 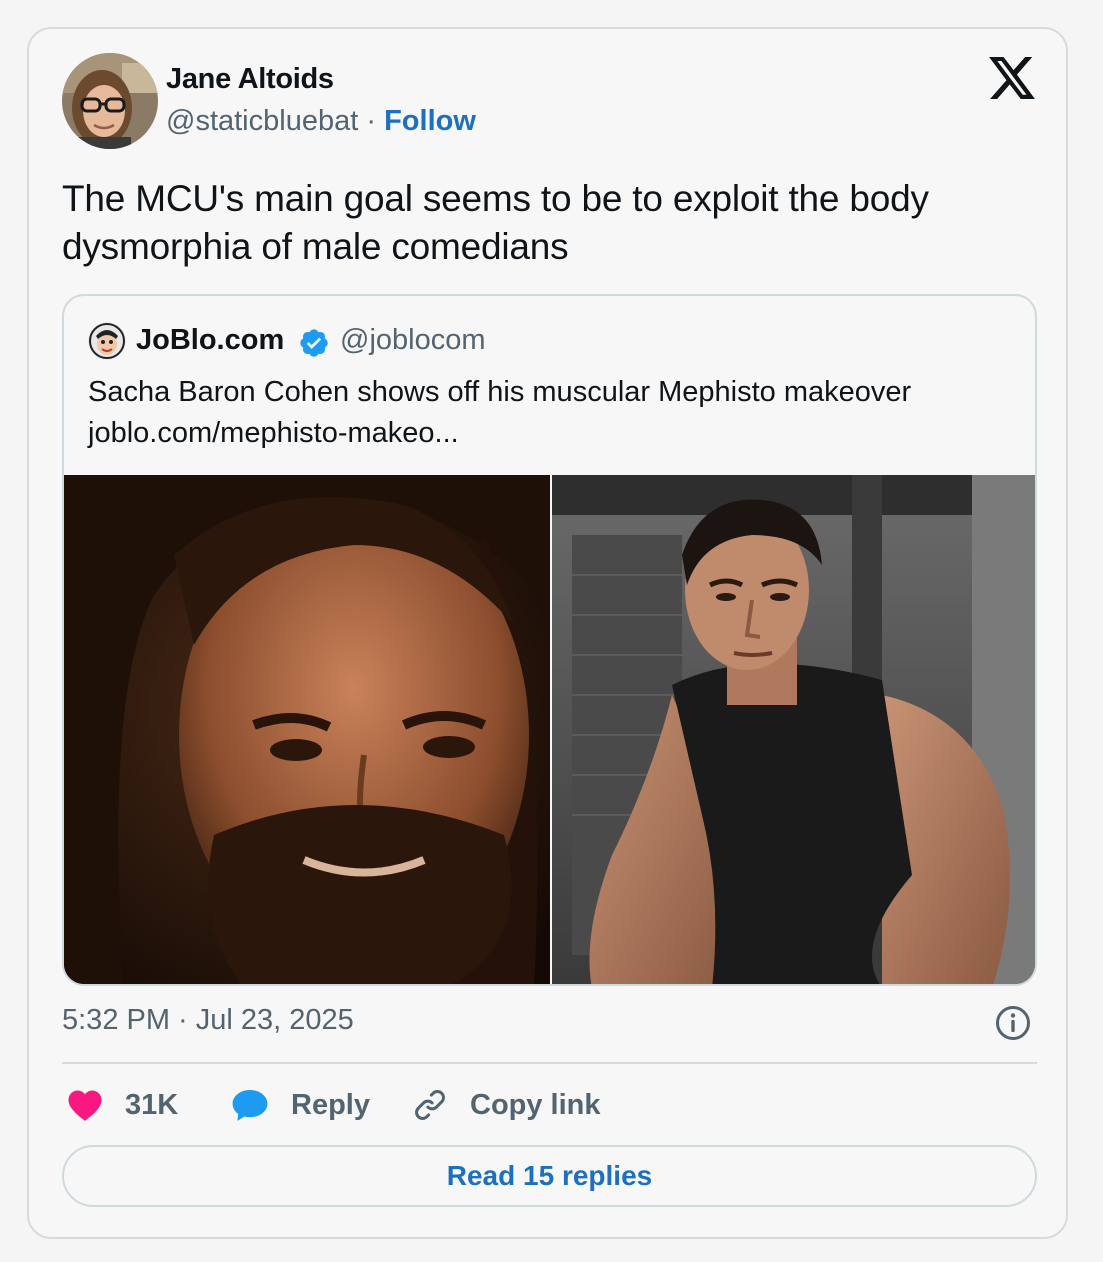 What do you see at coordinates (330, 1104) in the screenshot?
I see `reply-label: Reply` at bounding box center [330, 1104].